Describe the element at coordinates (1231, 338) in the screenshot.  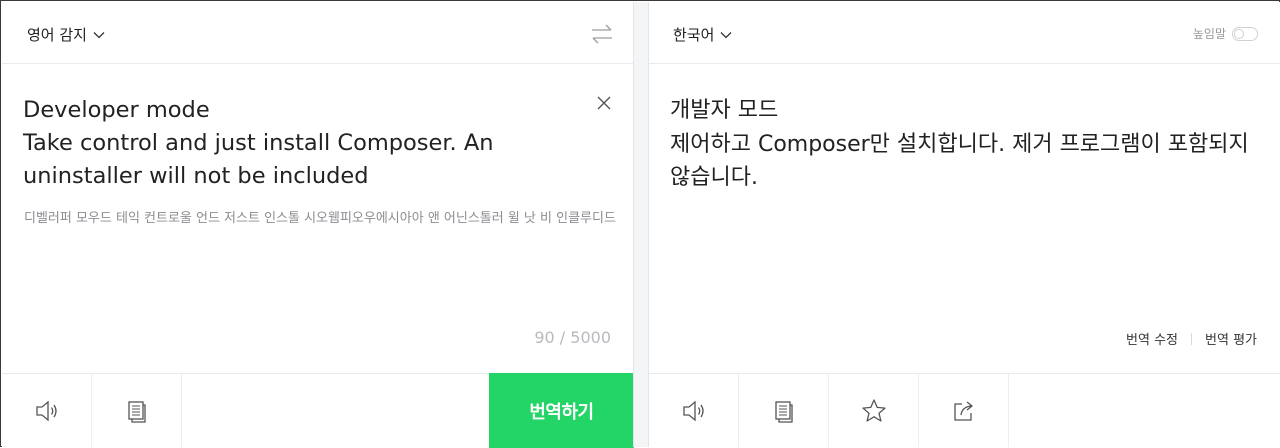
I see `rate-translation-link: 번역 평가` at that location.